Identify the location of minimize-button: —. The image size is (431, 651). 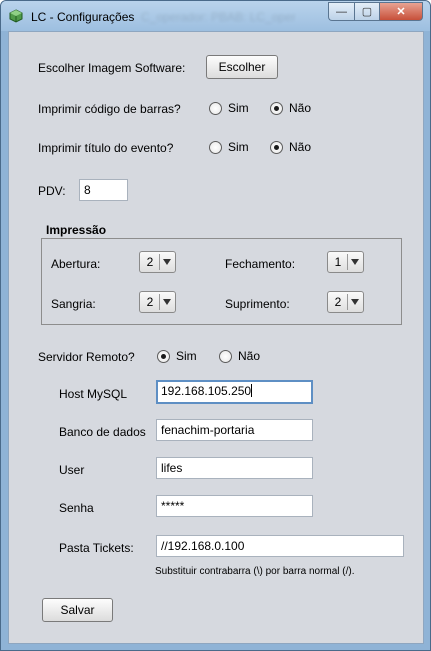
(341, 11).